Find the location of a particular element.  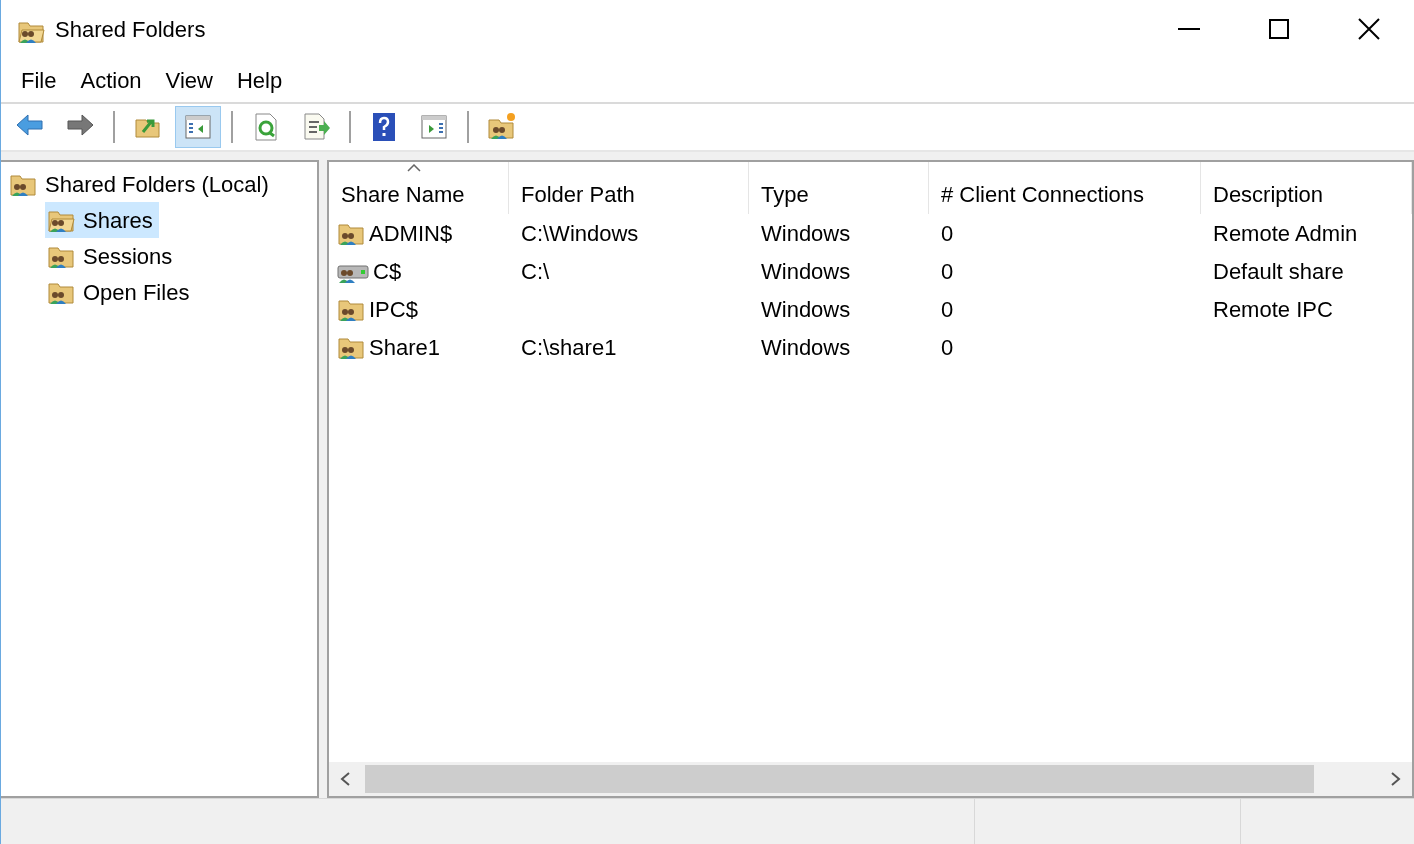

close-icon is located at coordinates (1369, 29).